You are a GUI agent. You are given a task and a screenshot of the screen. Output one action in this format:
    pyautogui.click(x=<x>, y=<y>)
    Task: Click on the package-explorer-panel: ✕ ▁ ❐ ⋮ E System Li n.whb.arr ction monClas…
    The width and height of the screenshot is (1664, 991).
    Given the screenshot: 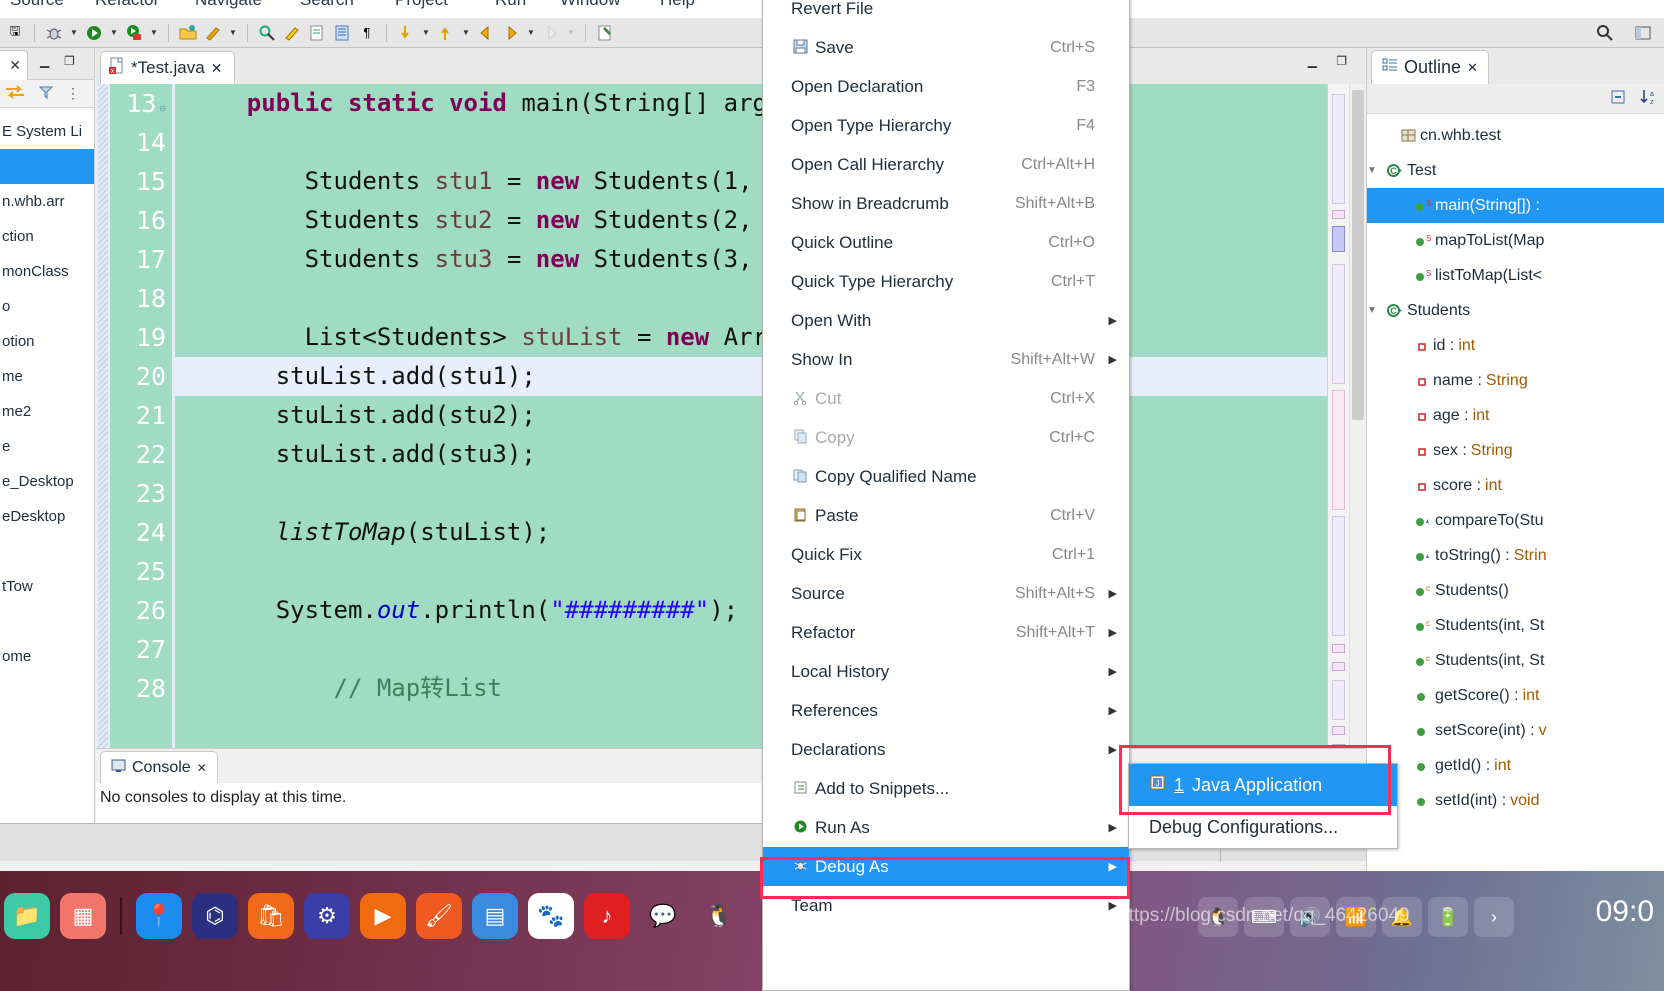 What is the action you would take?
    pyautogui.click(x=47, y=435)
    